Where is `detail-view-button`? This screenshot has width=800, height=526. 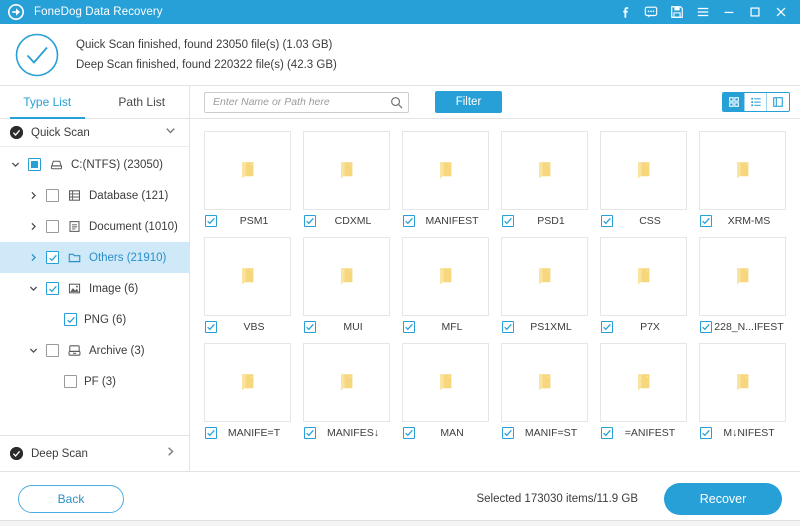 detail-view-button is located at coordinates (778, 102).